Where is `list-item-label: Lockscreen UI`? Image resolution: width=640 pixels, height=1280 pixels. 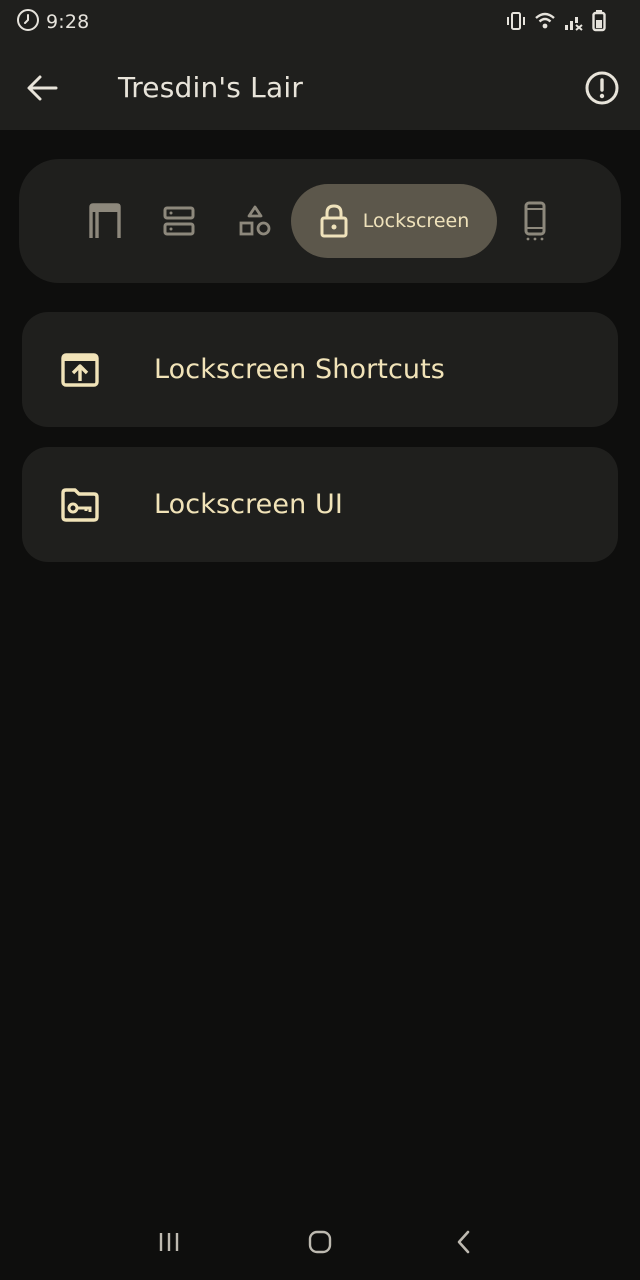
list-item-label: Lockscreen UI is located at coordinates (248, 504).